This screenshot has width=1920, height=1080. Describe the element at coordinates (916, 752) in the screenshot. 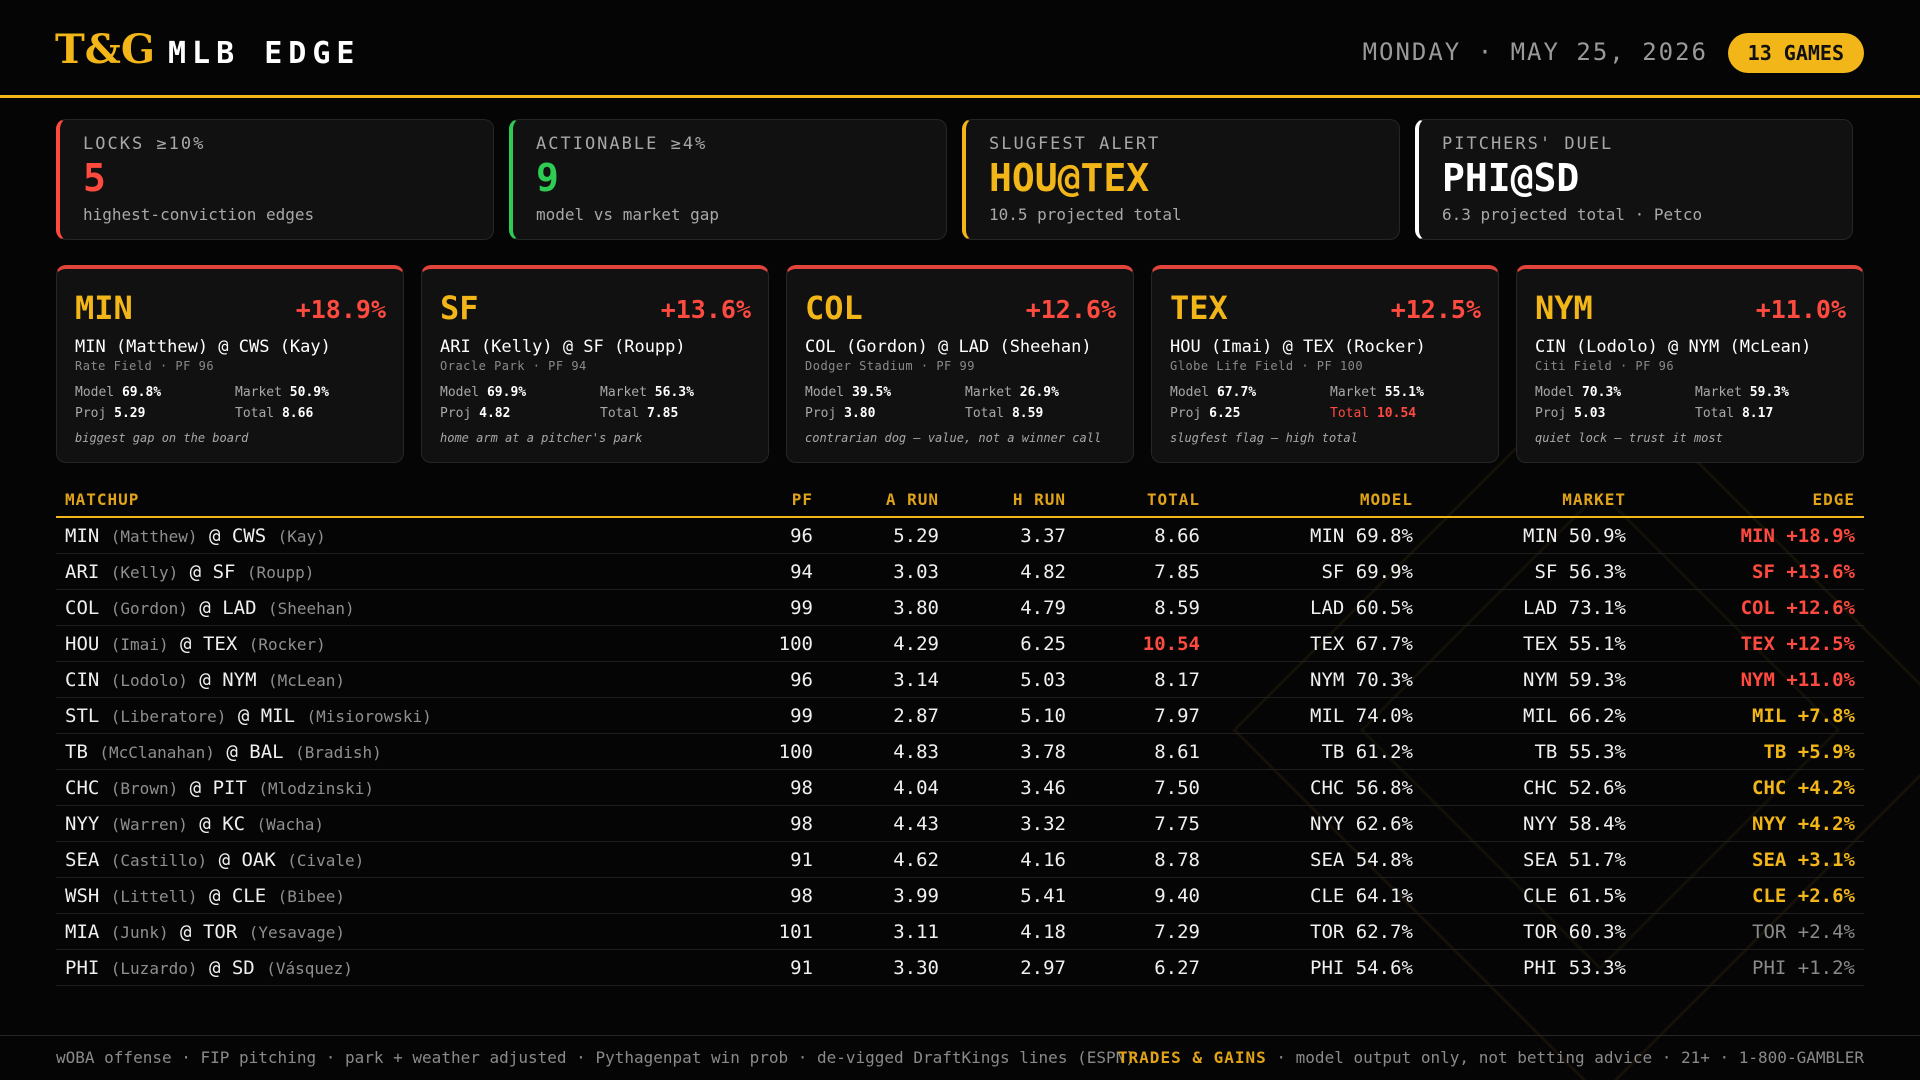

I see `away-runs-cell: 4.83` at that location.